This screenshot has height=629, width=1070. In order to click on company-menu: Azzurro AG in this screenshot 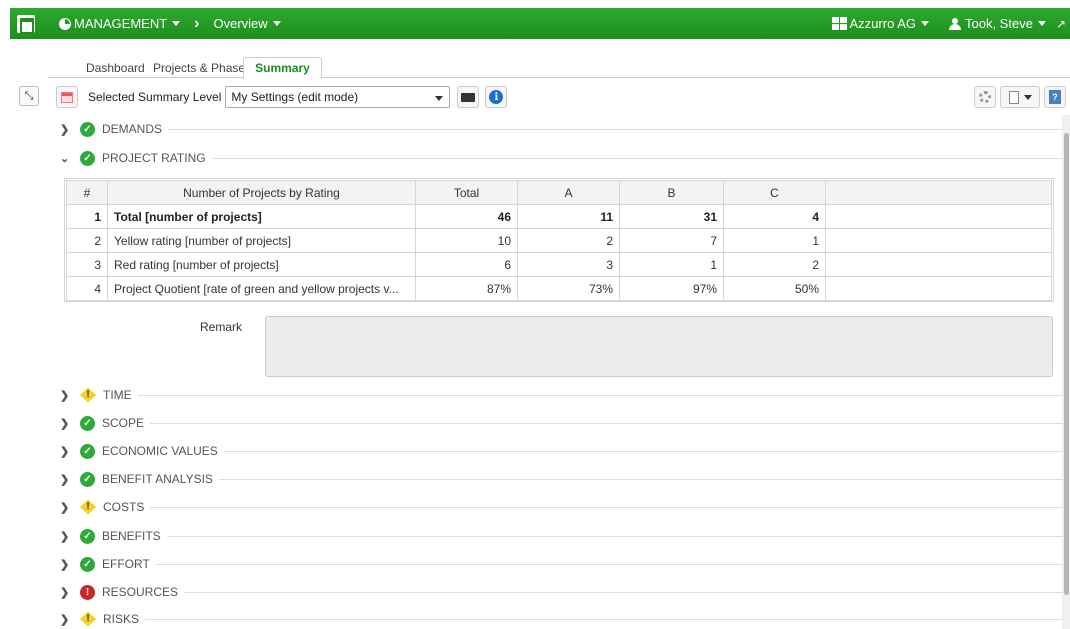, I will do `click(880, 23)`.